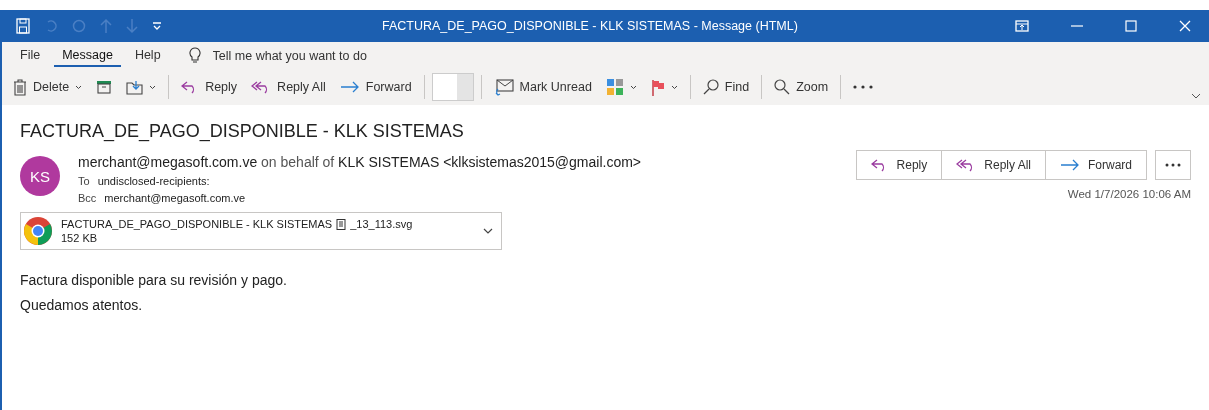 The width and height of the screenshot is (1209, 410). I want to click on bcc-recipient: merchant@megasoft.com.ve, so click(175, 198).